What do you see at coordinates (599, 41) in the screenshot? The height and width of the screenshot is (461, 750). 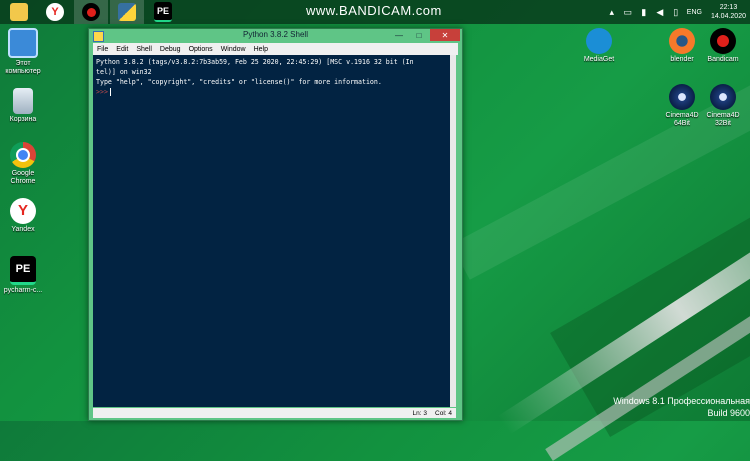 I see `mediaget-icon` at bounding box center [599, 41].